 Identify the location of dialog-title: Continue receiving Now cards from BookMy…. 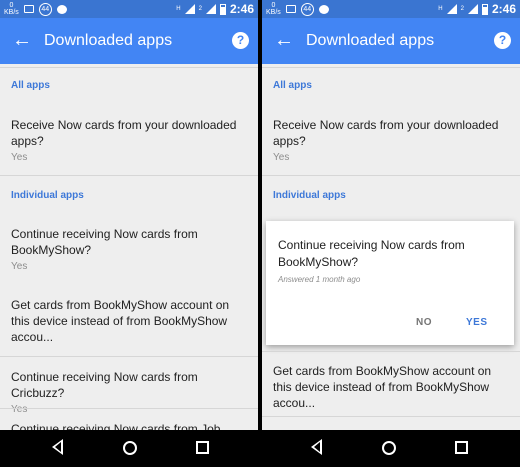
(371, 253).